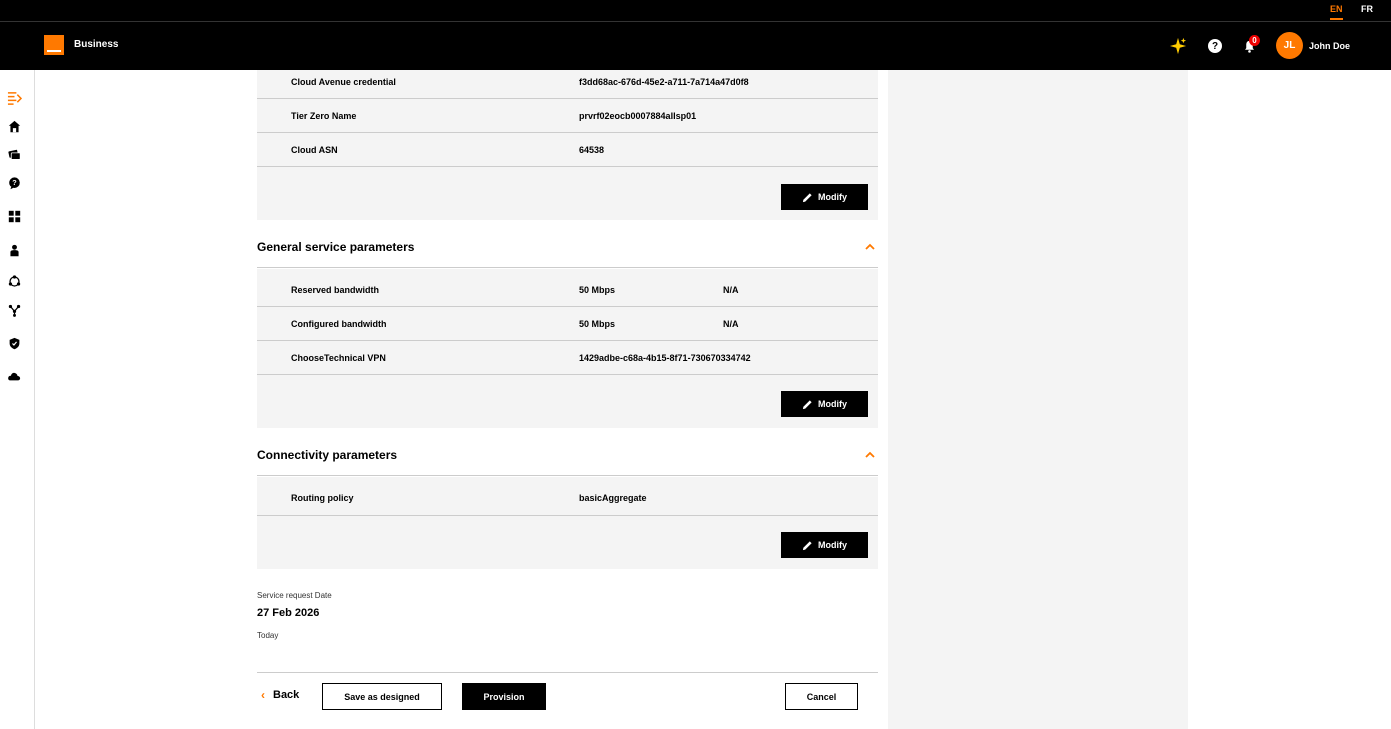 The image size is (1391, 729). What do you see at coordinates (567, 249) in the screenshot?
I see `general-section-header: General service parameters` at bounding box center [567, 249].